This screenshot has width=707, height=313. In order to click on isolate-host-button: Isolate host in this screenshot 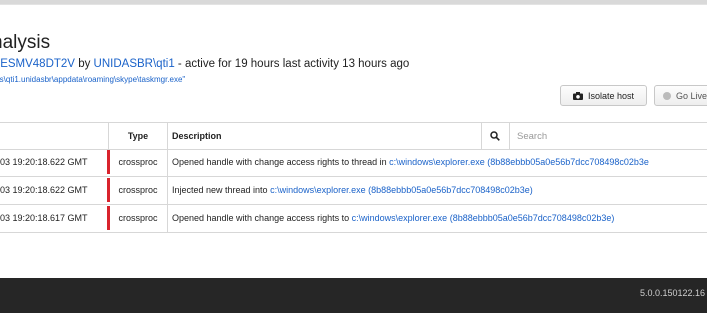, I will do `click(603, 95)`.